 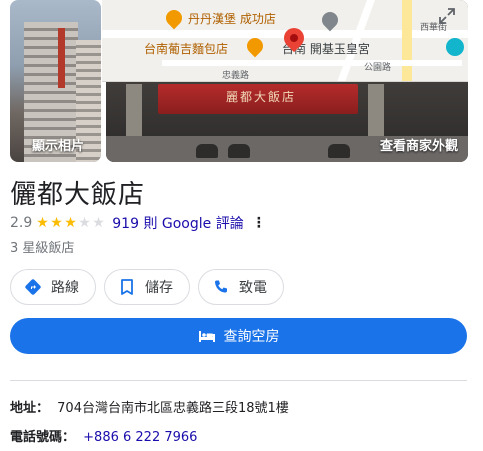 I want to click on phone-label: 電話號碼：, so click(x=43, y=437).